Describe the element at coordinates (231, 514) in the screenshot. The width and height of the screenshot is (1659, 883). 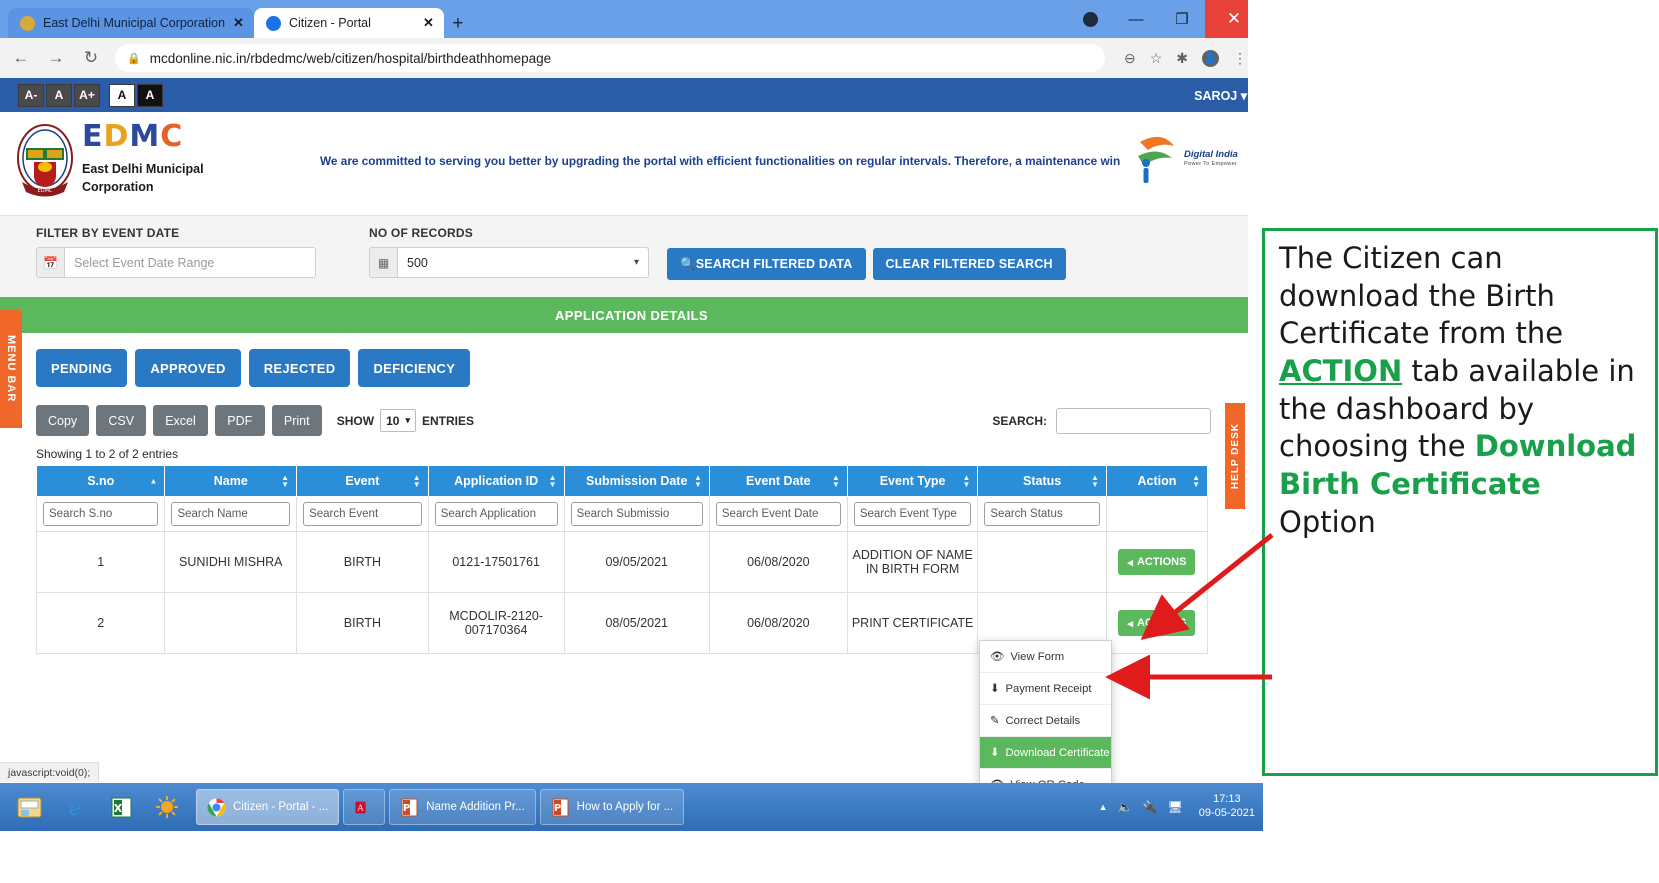
I see `column-search-input: Search Name` at that location.